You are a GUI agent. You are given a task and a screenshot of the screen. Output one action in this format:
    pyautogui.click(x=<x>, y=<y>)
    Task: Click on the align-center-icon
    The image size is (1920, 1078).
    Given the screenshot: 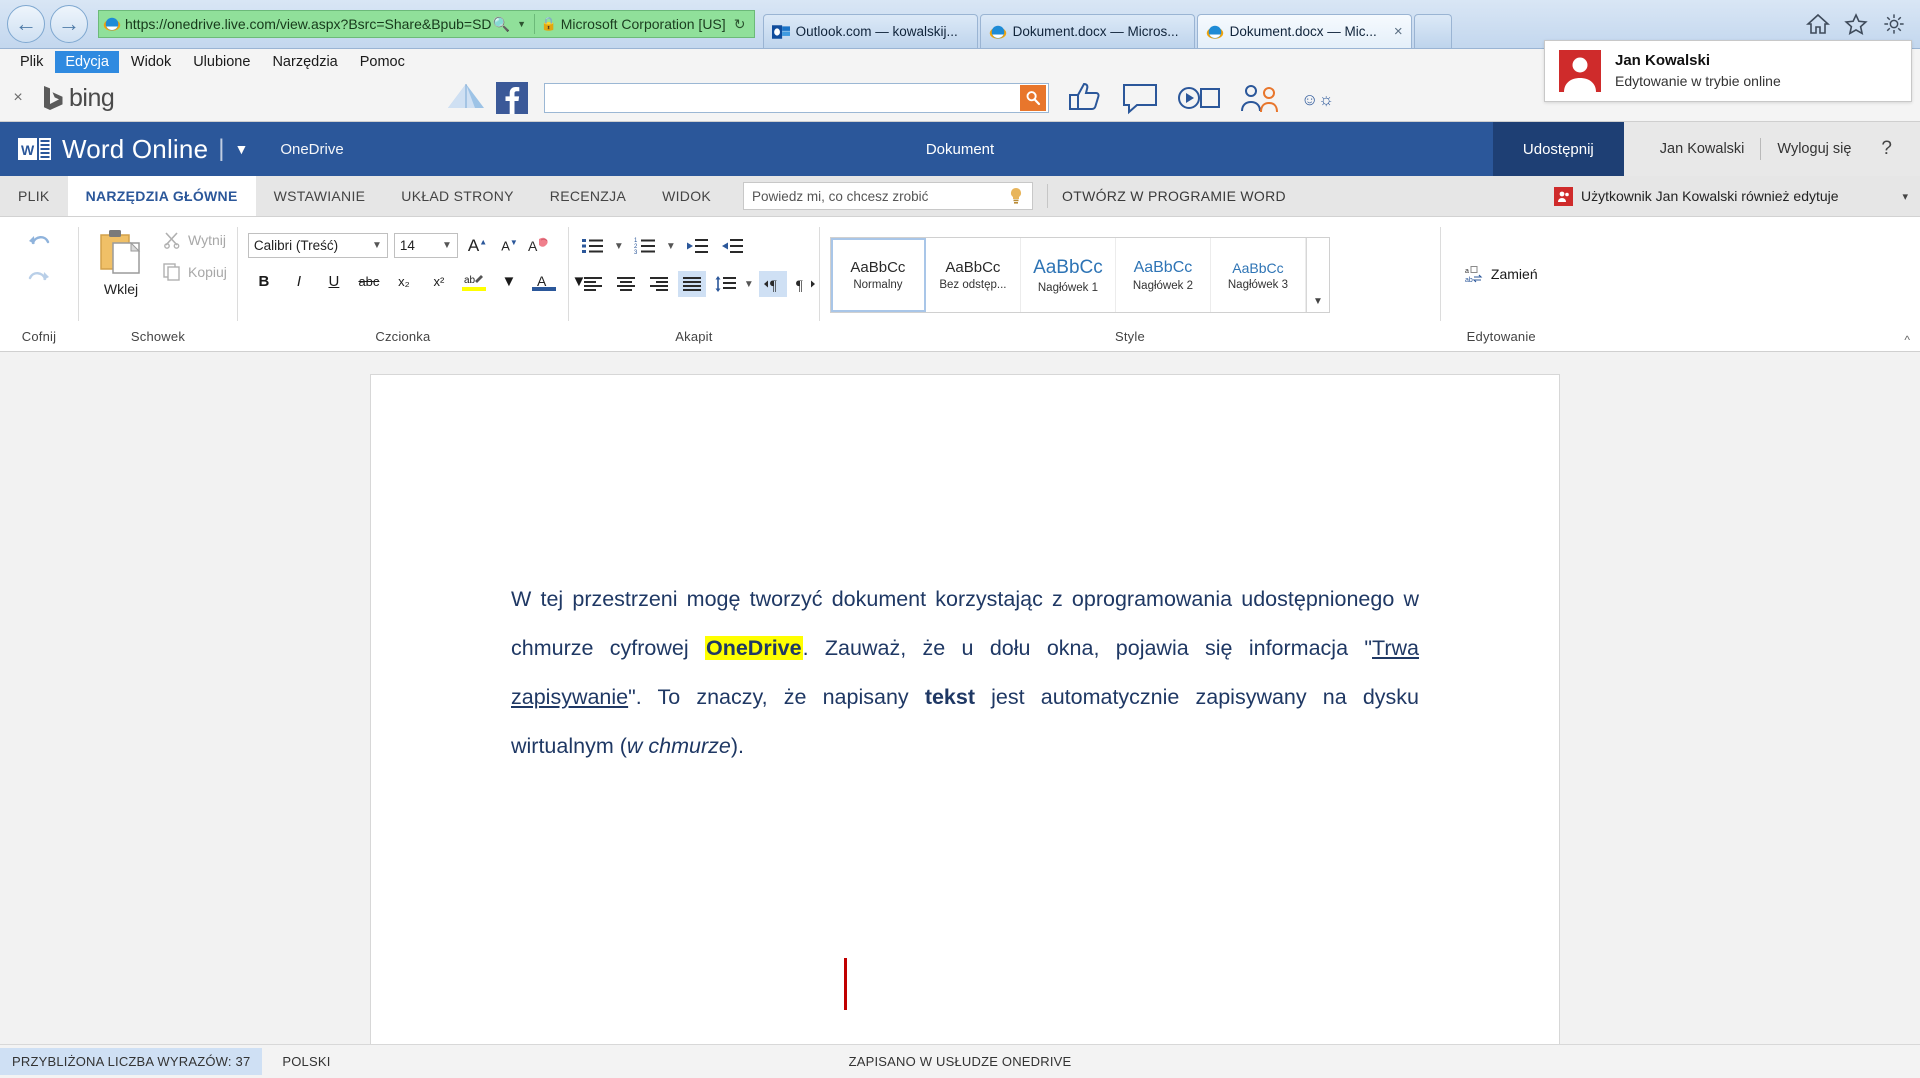 What is the action you would take?
    pyautogui.click(x=626, y=284)
    